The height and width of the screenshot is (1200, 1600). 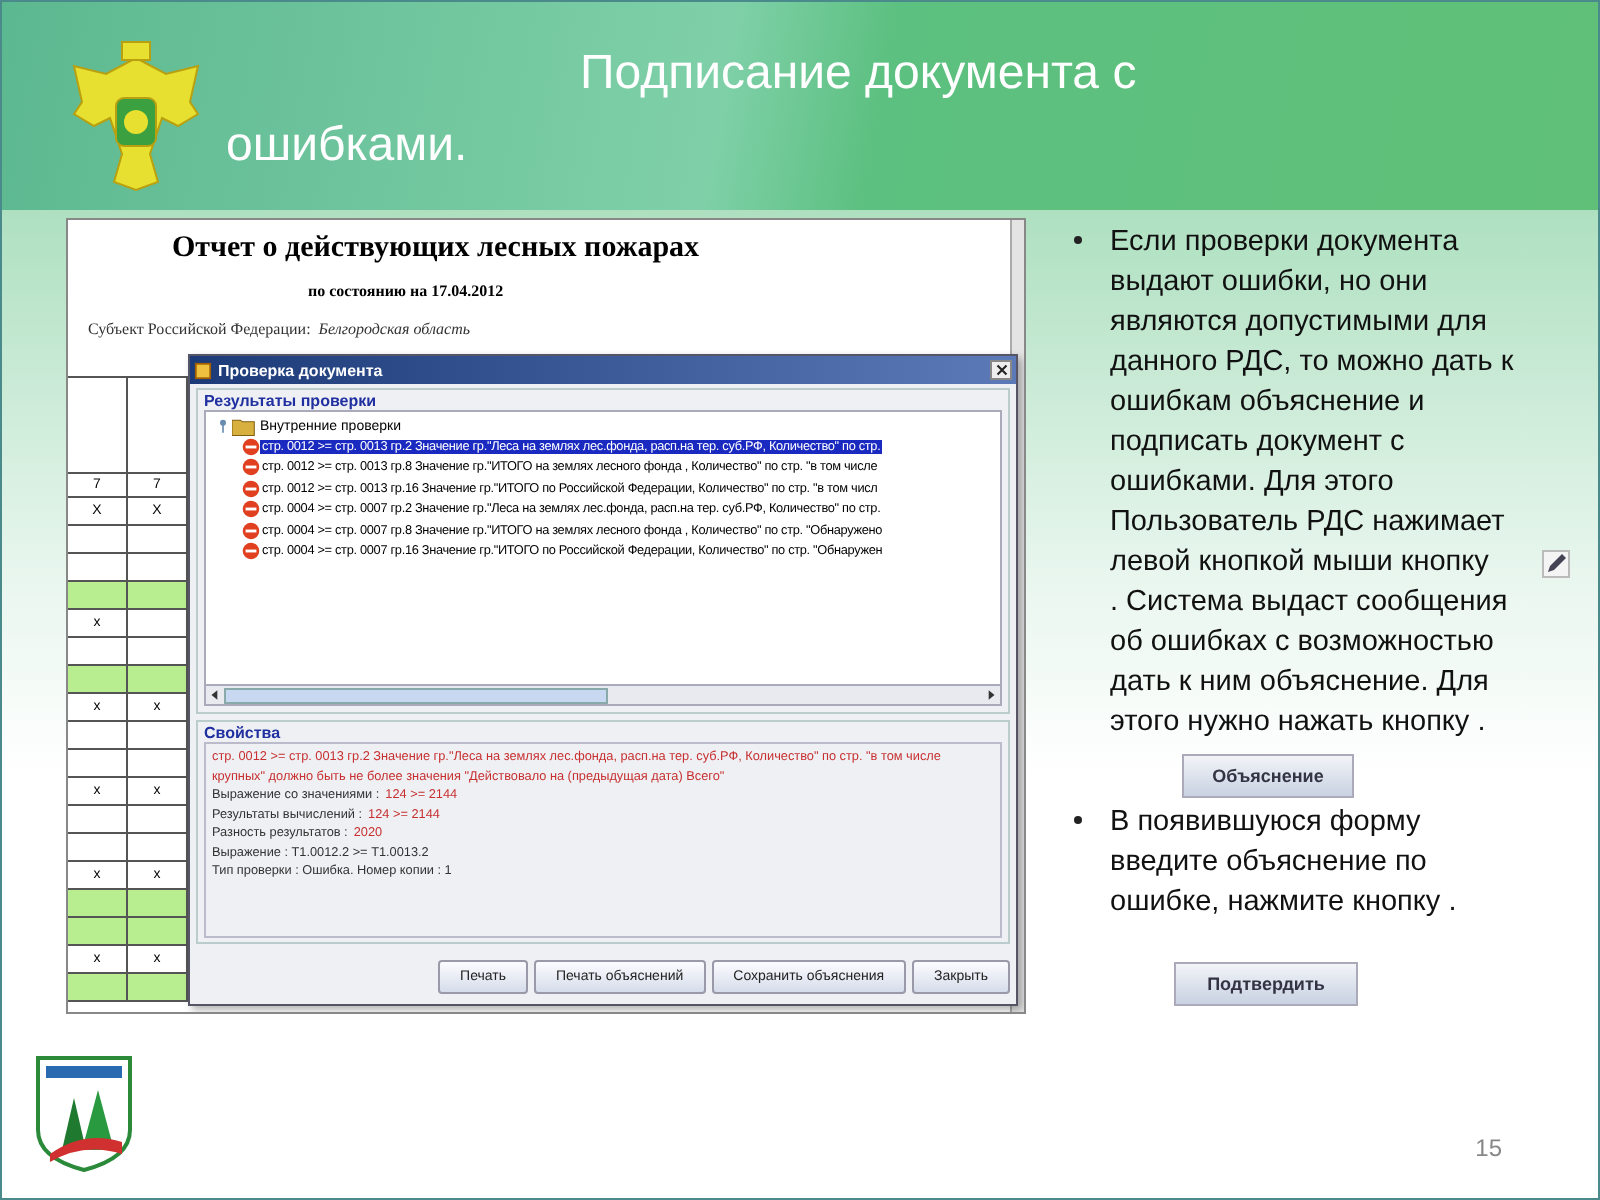 I want to click on instruction-text: Если проверки документа выдают ошибки, но они являются допустимыми для данного РДС, то можно дать к ошибкам объяснение и подписать документ с ошибками. Для этого Пользователь РДС нажимает левой кнопкой мыши кнопку, so click(x=1313, y=403).